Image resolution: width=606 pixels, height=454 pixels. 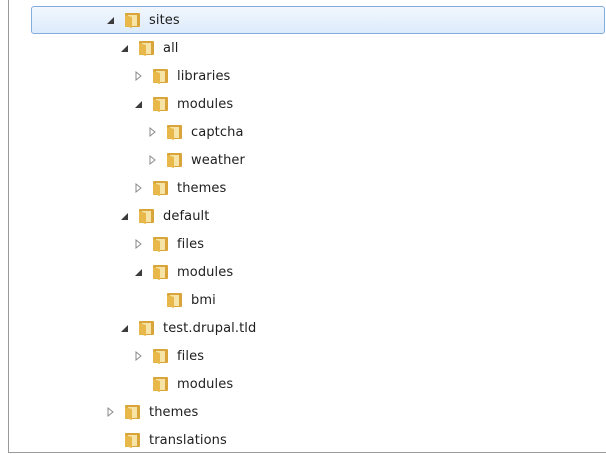 What do you see at coordinates (303, 216) in the screenshot?
I see `tree-item-default: default` at bounding box center [303, 216].